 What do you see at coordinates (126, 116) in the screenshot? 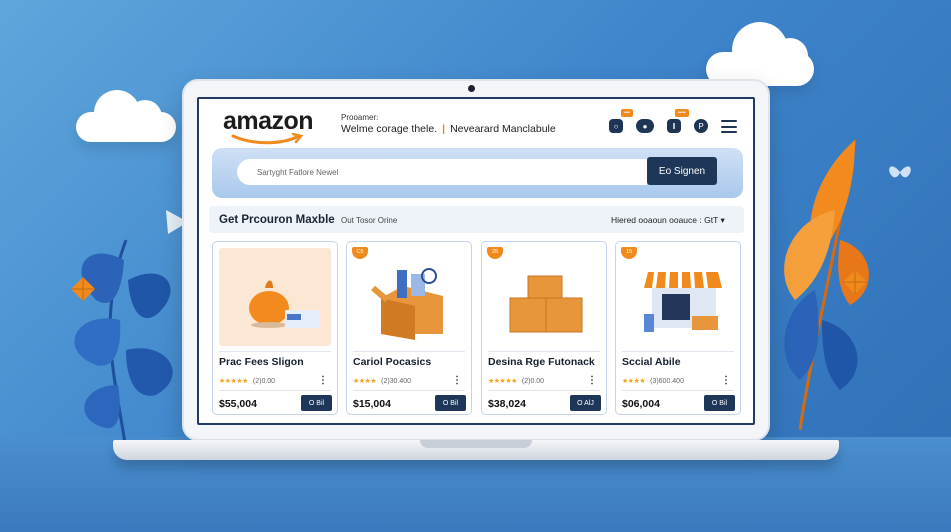
I see `cloud-decoration` at bounding box center [126, 116].